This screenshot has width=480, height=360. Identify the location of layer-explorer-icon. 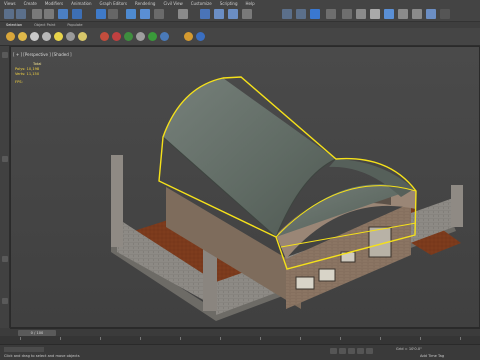
(315, 14).